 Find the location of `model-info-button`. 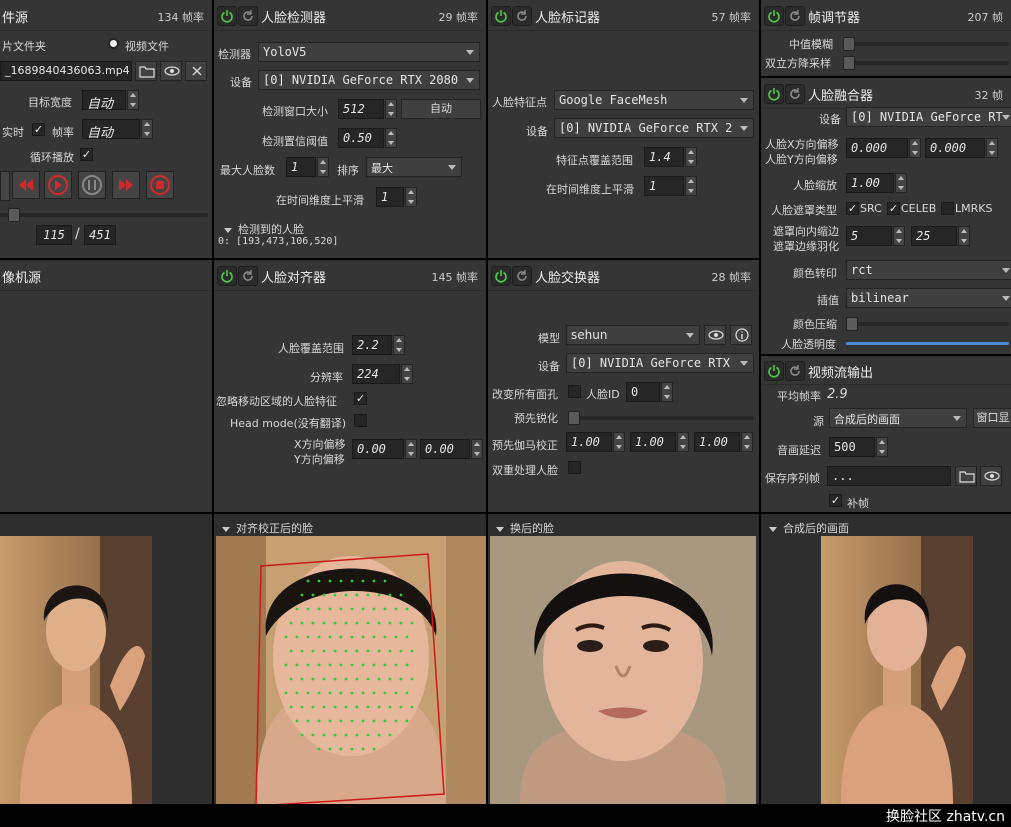

model-info-button is located at coordinates (741, 335).